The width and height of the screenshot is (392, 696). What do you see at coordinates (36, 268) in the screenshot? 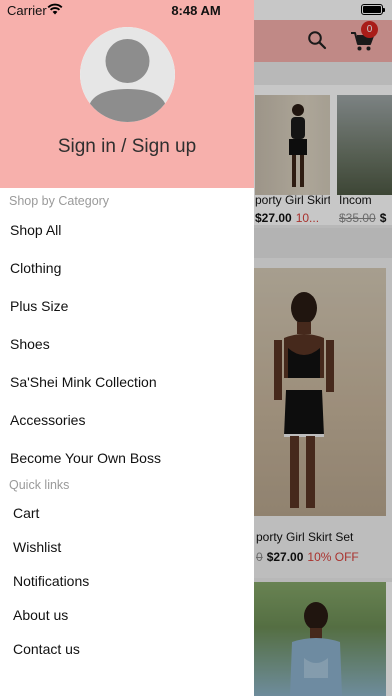
I see `menu-item-label: Clothing` at bounding box center [36, 268].